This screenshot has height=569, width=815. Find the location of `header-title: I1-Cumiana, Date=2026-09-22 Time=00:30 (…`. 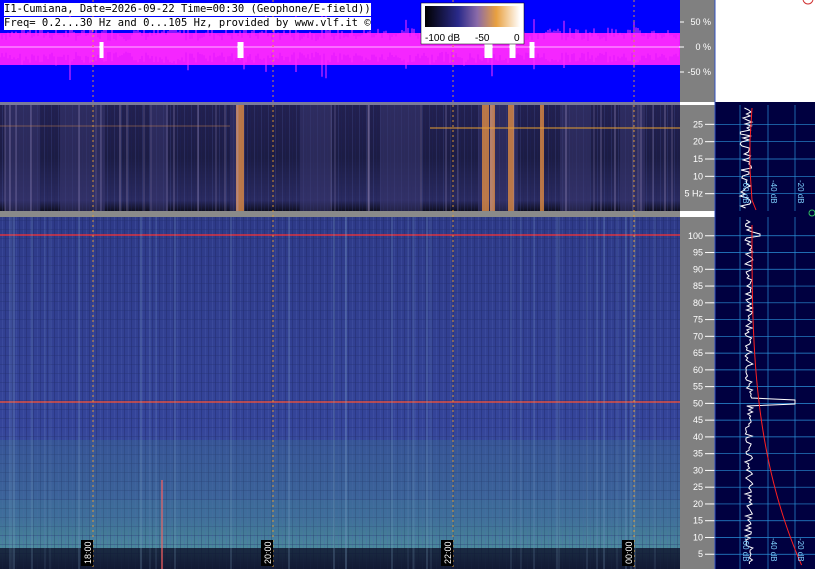

header-title: I1-Cumiana, Date=2026-09-22 Time=00:30 (… is located at coordinates (187, 9).